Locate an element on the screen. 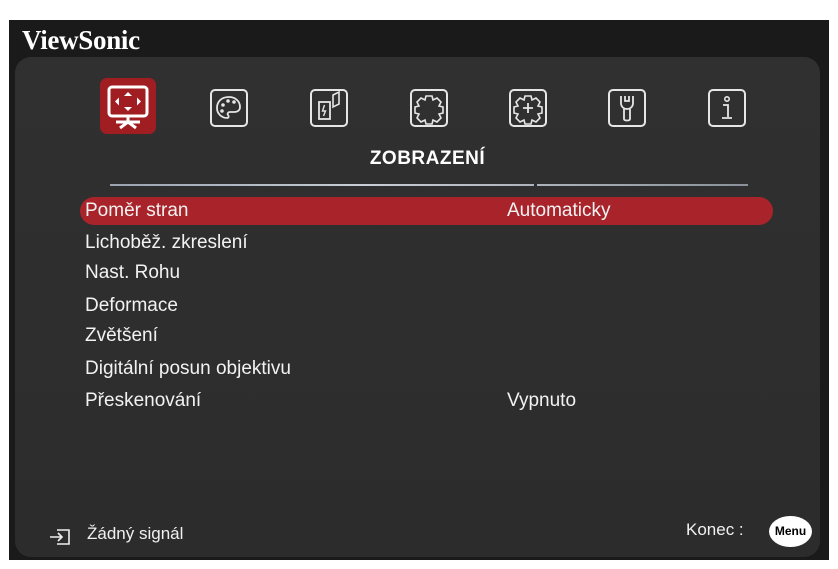  menu-item-label: Poměr stran is located at coordinates (137, 210).